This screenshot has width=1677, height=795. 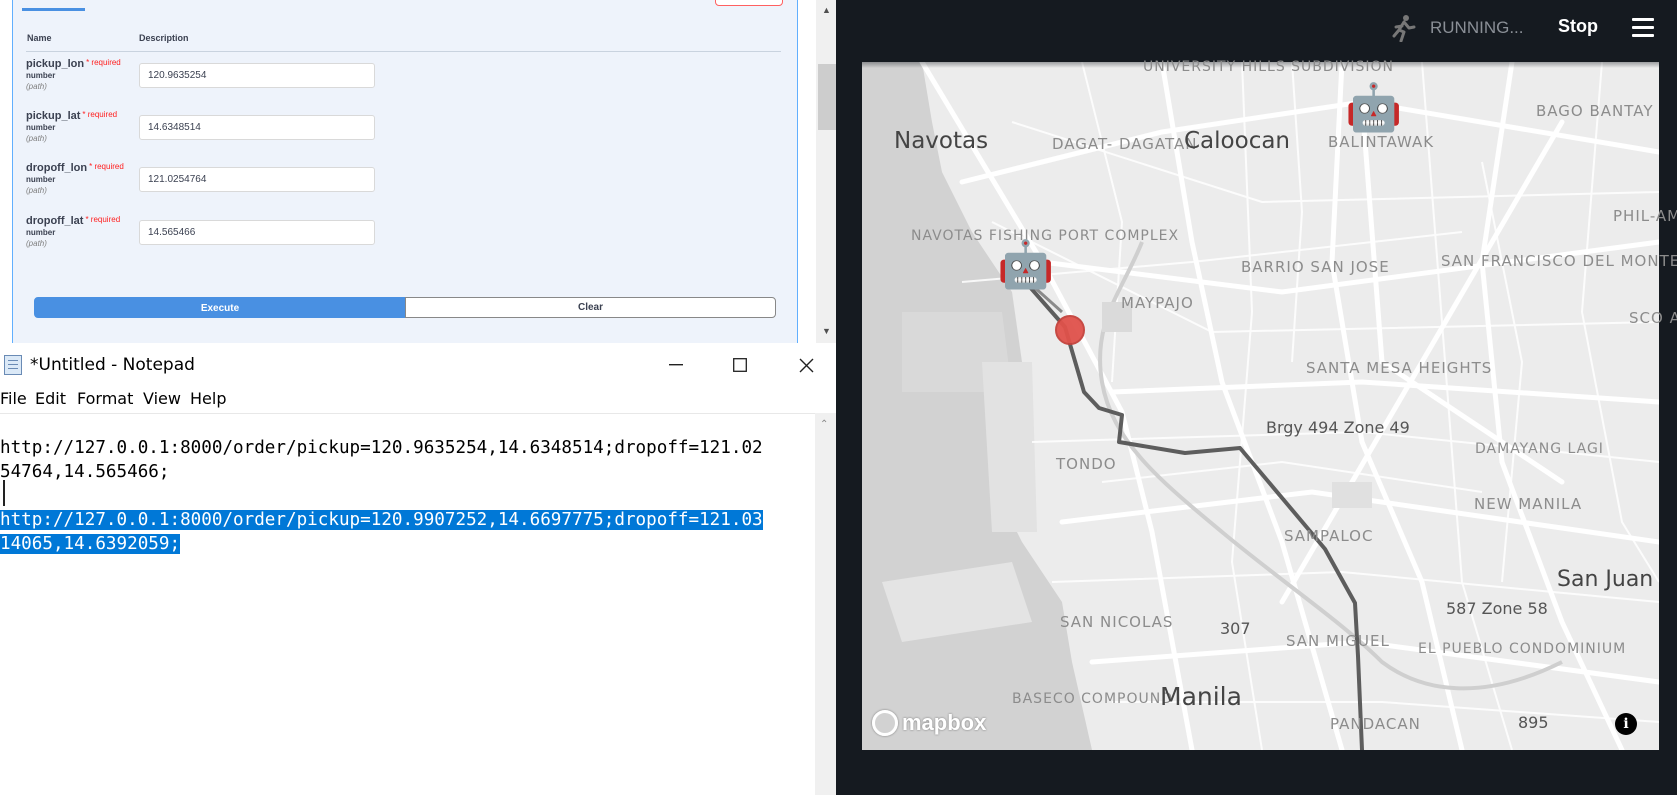 What do you see at coordinates (590, 307) in the screenshot?
I see `clear-button: Clear` at bounding box center [590, 307].